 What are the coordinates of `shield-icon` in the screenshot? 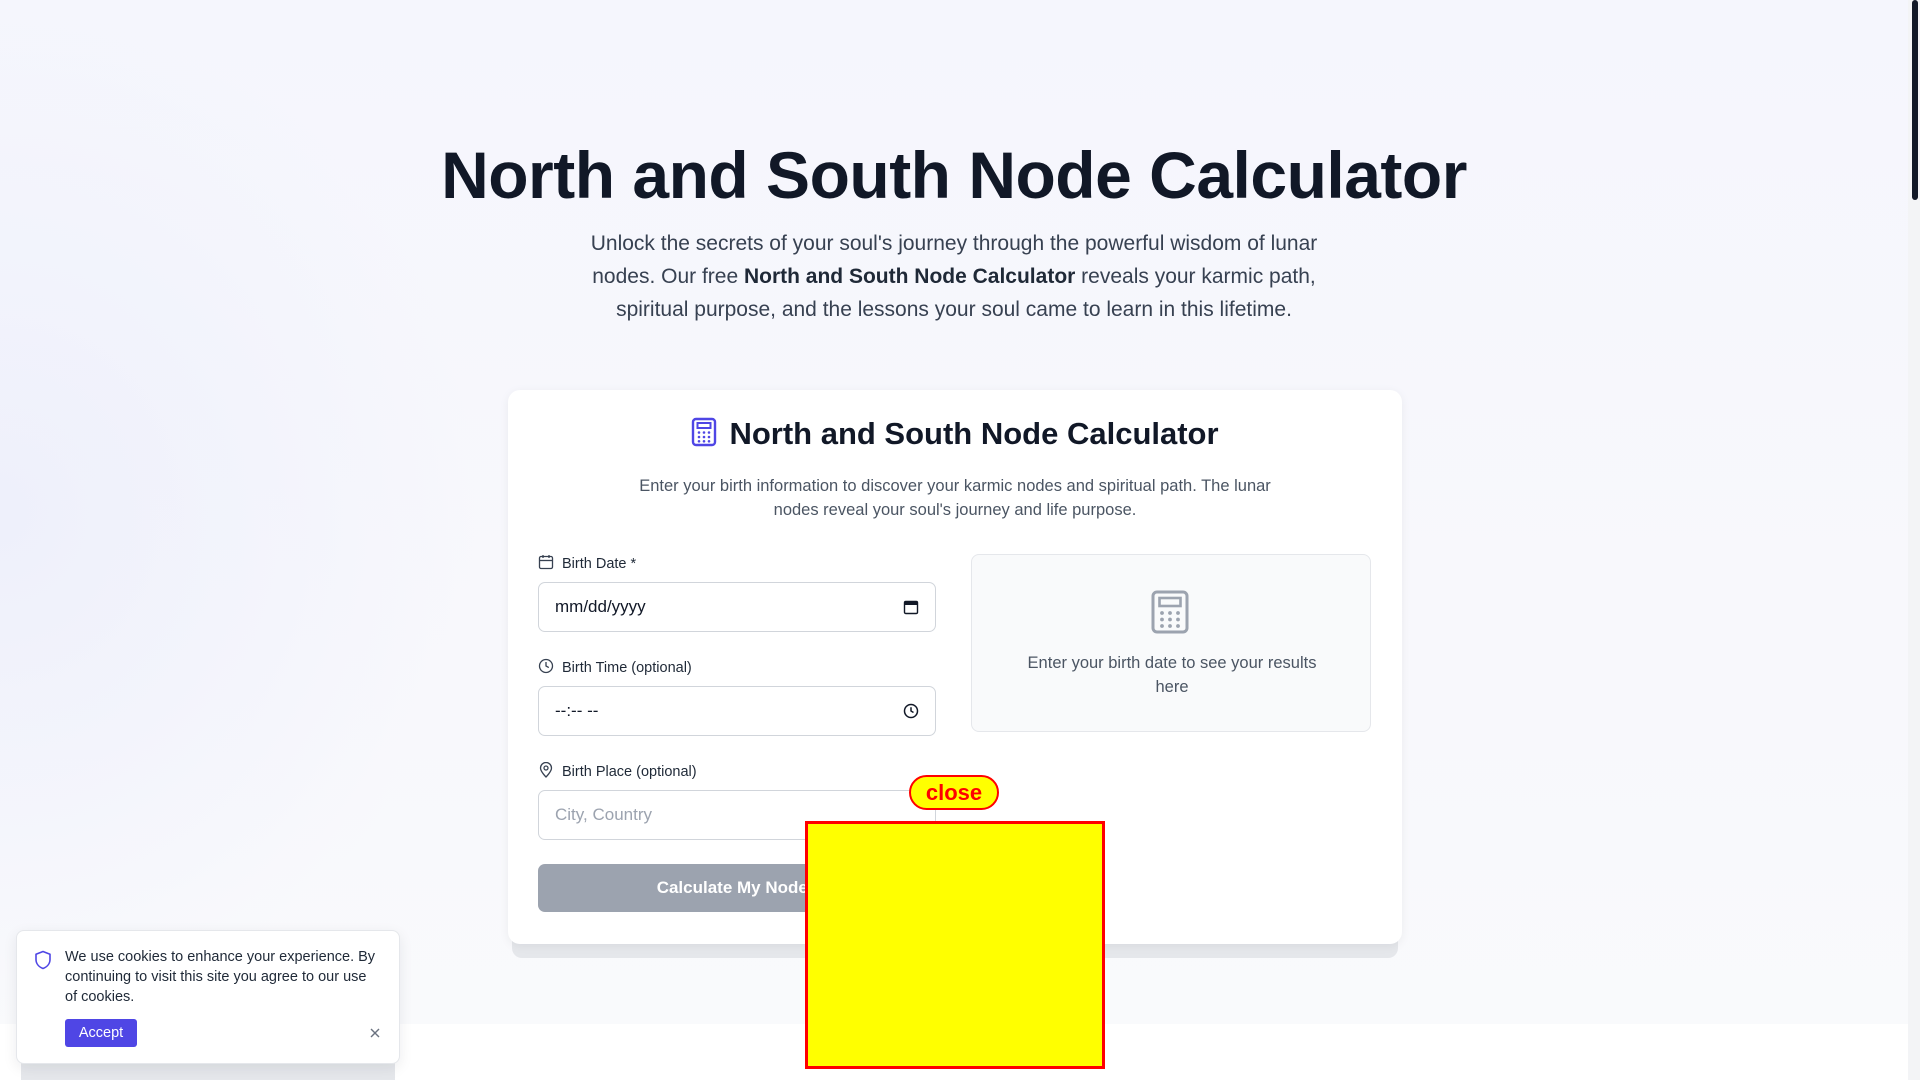 It's located at (43, 962).